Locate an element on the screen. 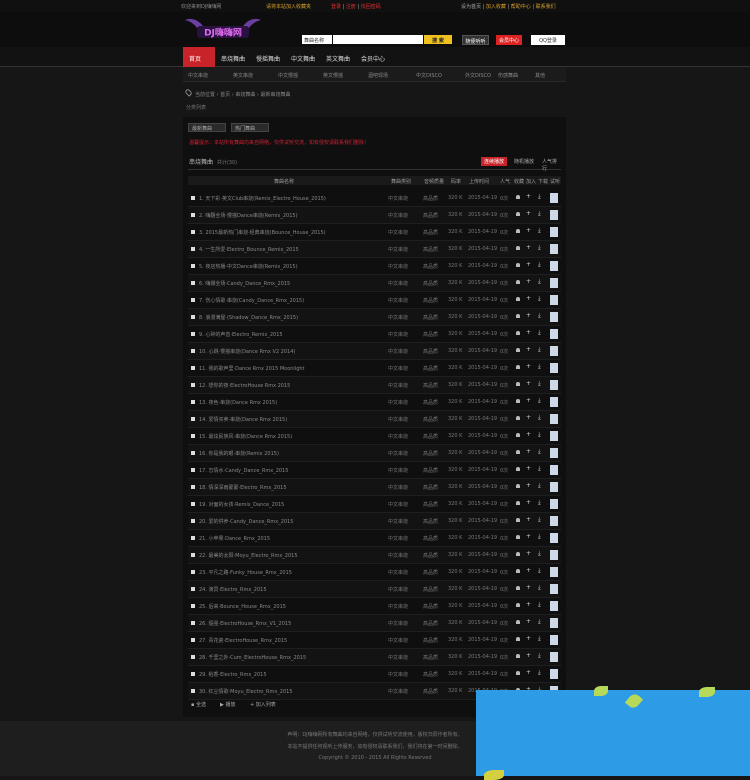  nav-medley: 串烧舞曲 is located at coordinates (233, 57).